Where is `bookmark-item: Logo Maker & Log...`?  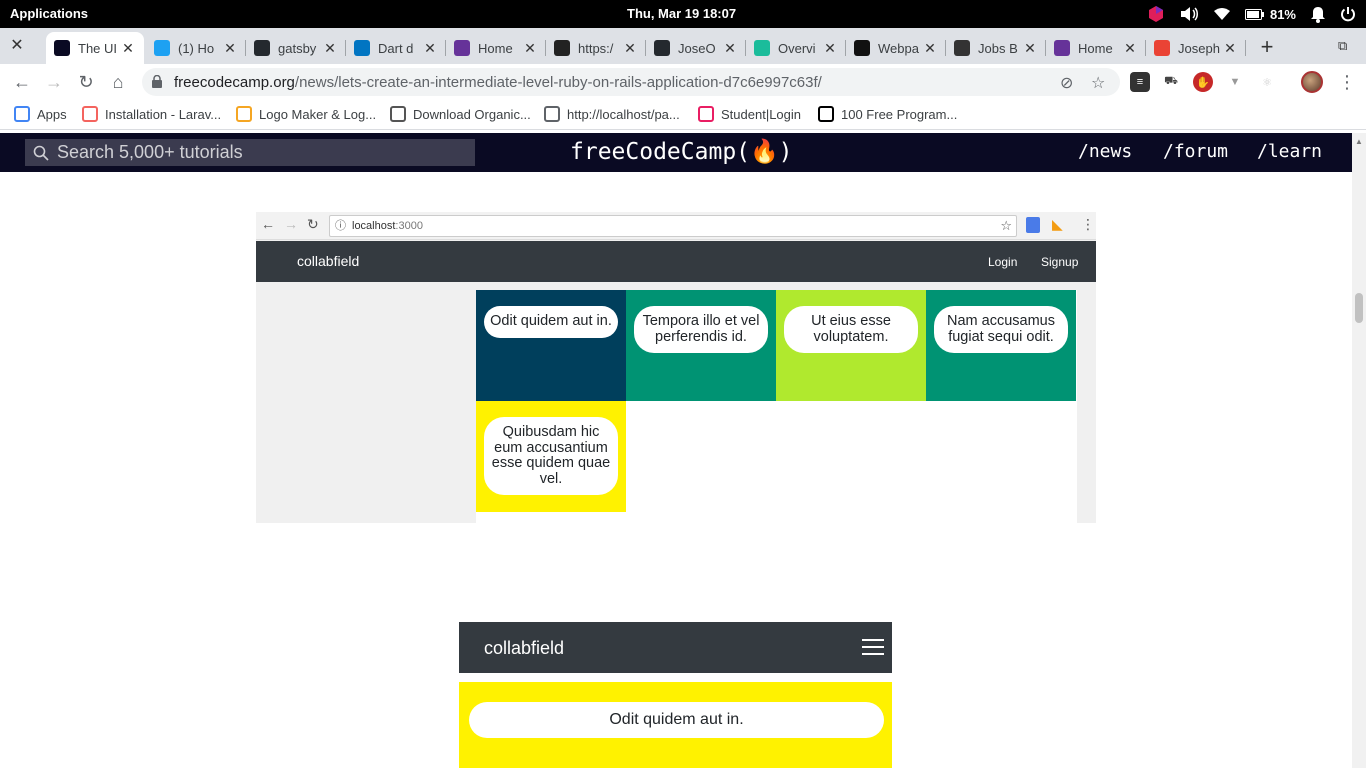
bookmark-item: Logo Maker & Log... is located at coordinates (306, 114).